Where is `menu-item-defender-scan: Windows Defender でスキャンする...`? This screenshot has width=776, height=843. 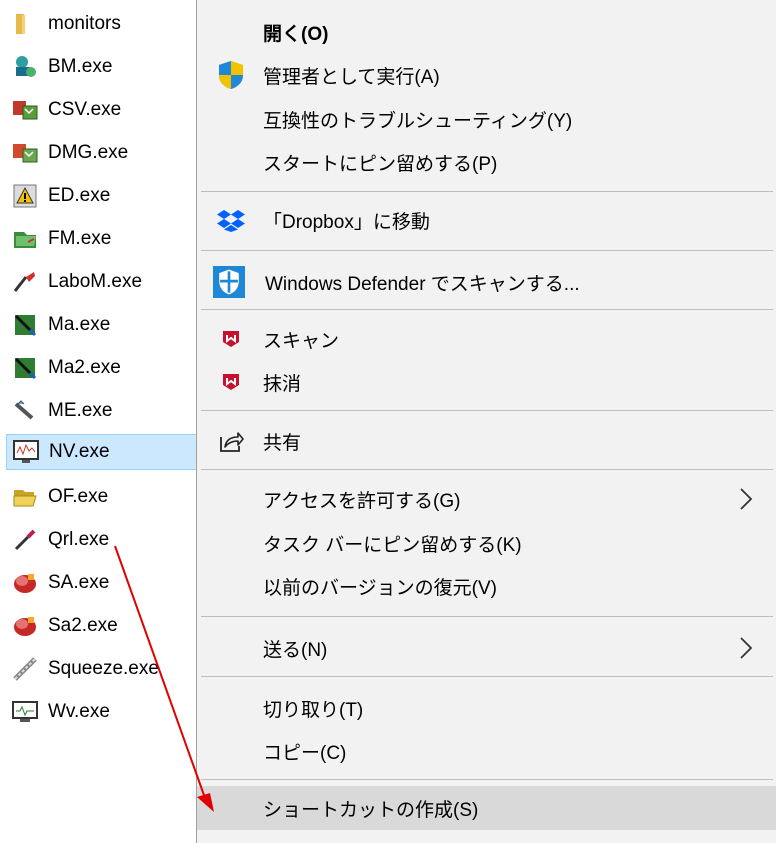 menu-item-defender-scan: Windows Defender でスキャンする... is located at coordinates (486, 282).